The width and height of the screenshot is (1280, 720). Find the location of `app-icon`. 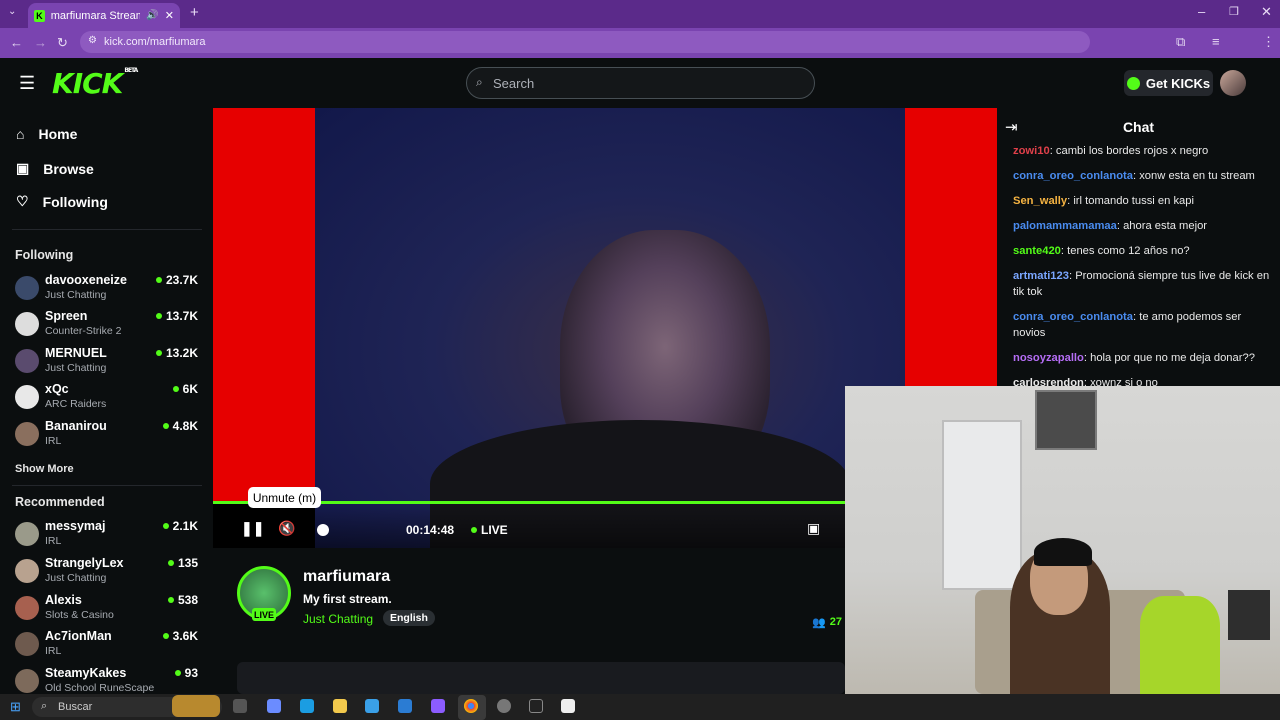

app-icon is located at coordinates (568, 706).